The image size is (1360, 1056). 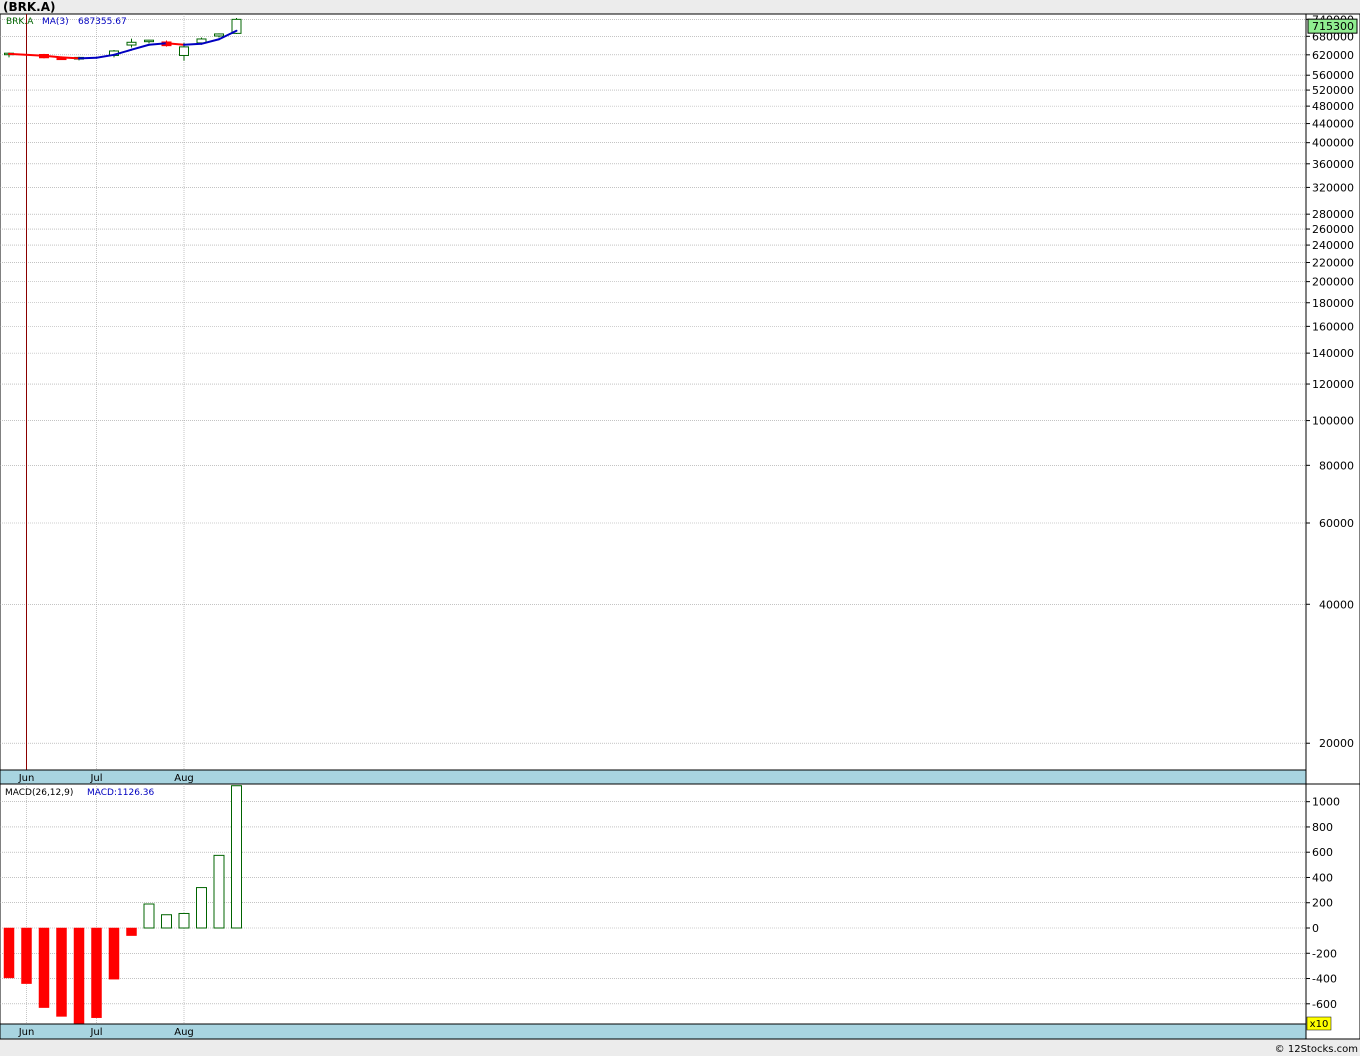 What do you see at coordinates (26, 1032) in the screenshot?
I see `macd-x-tick-label: Jun` at bounding box center [26, 1032].